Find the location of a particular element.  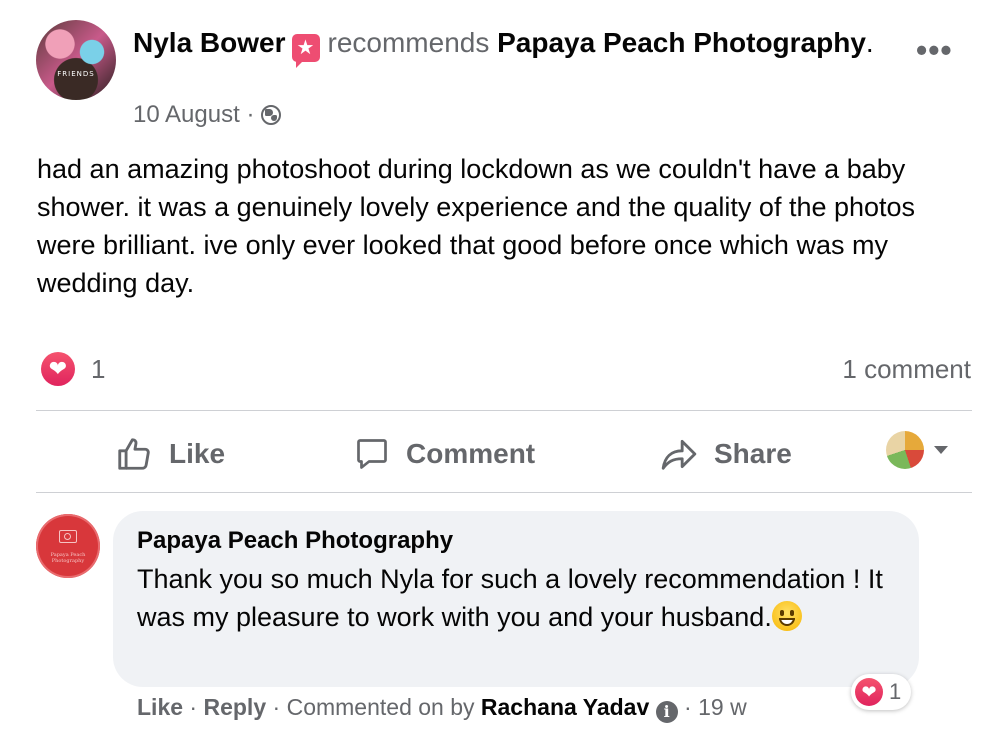

like-label: Like is located at coordinates (197, 453).